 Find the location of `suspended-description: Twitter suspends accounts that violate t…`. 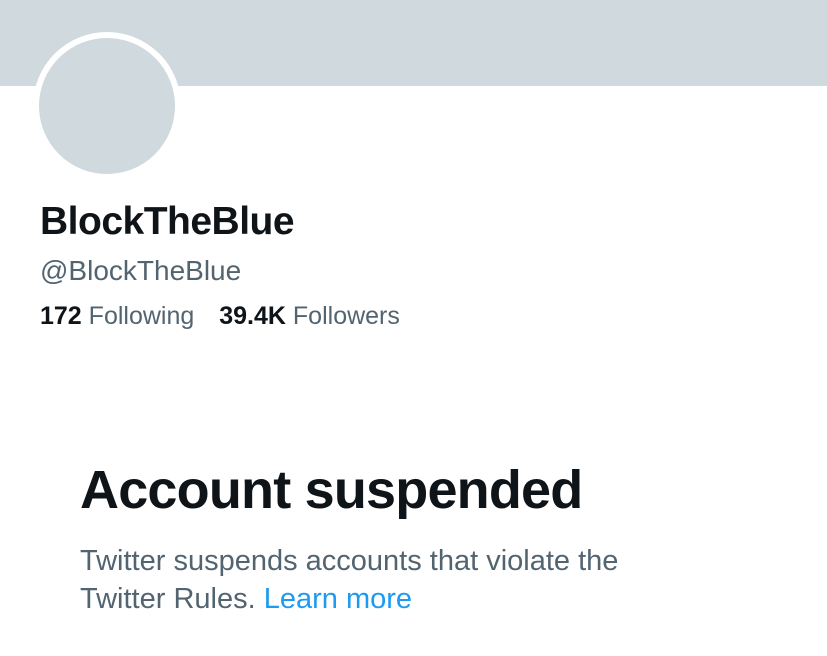

suspended-description: Twitter suspends accounts that violate t… is located at coordinates (410, 580).